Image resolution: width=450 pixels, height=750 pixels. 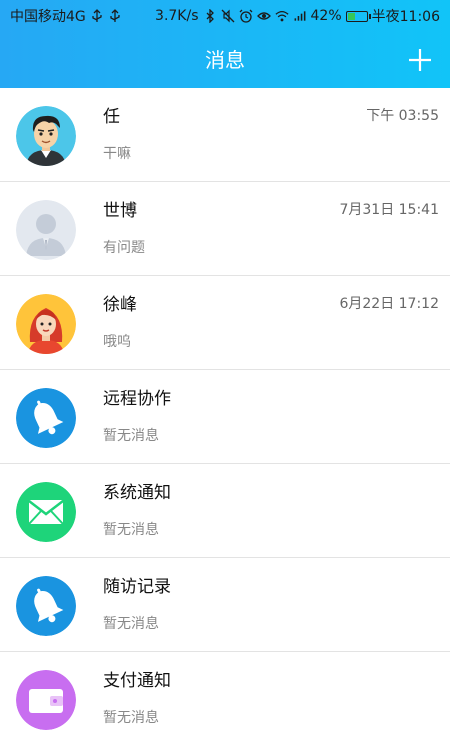 What do you see at coordinates (124, 248) in the screenshot?
I see `message-preview: 有问题` at bounding box center [124, 248].